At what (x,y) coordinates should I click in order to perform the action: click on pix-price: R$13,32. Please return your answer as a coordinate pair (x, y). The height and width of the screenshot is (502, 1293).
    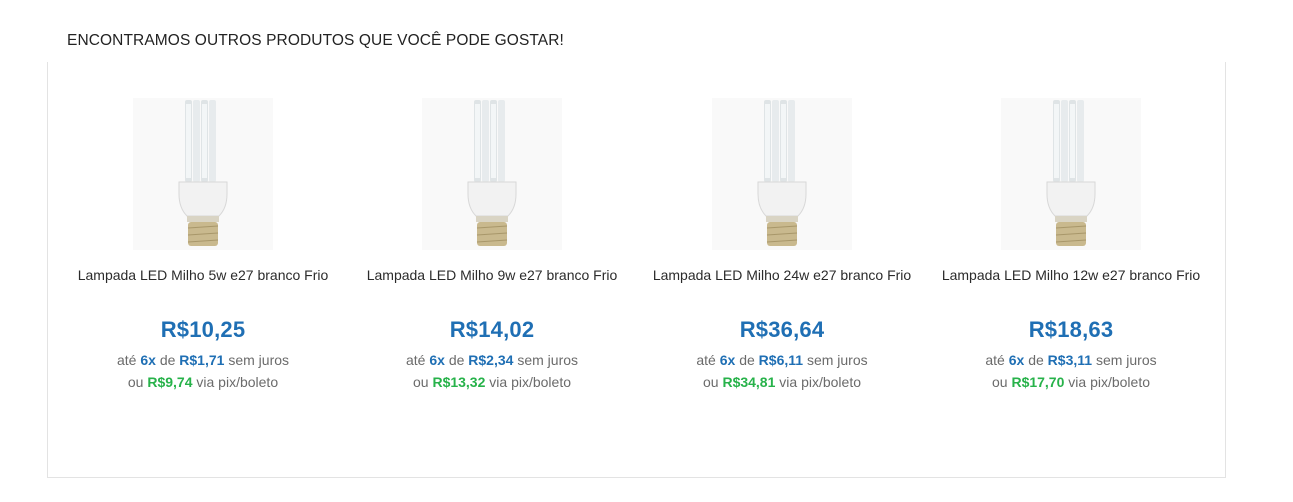
    Looking at the image, I should click on (459, 382).